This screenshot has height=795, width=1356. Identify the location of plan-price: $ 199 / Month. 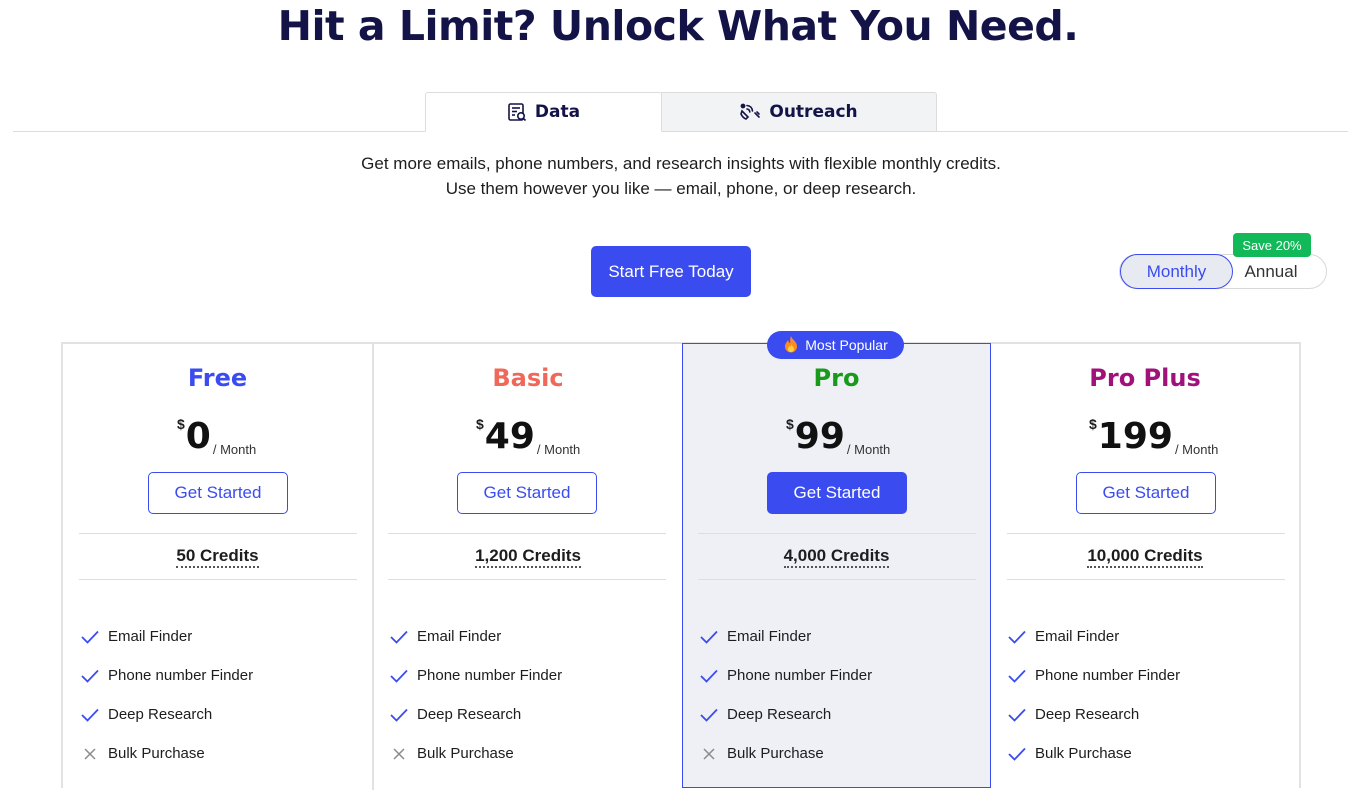
(1145, 439).